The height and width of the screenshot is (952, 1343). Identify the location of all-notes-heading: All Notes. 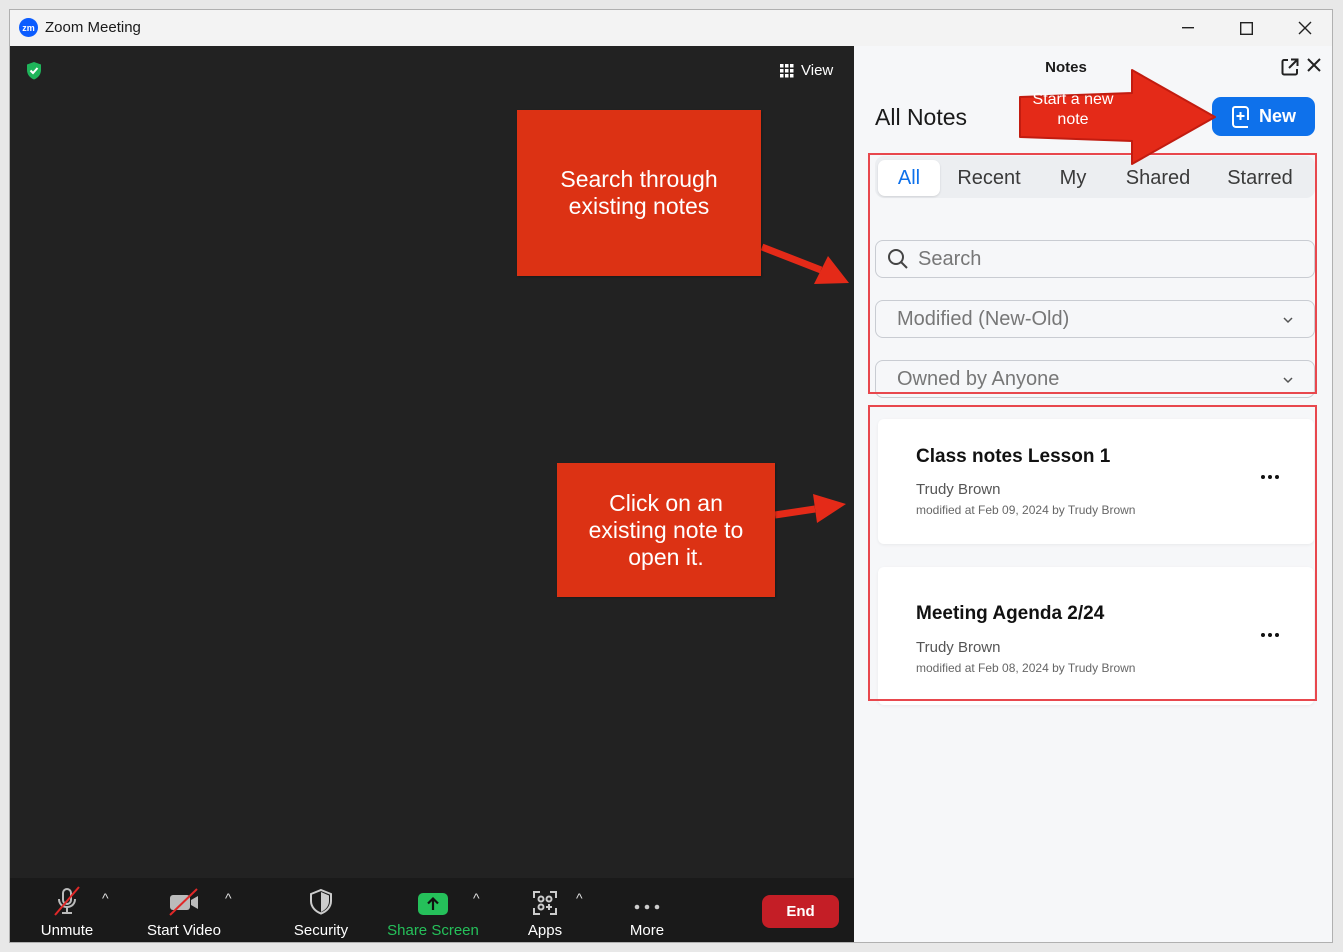
(921, 117).